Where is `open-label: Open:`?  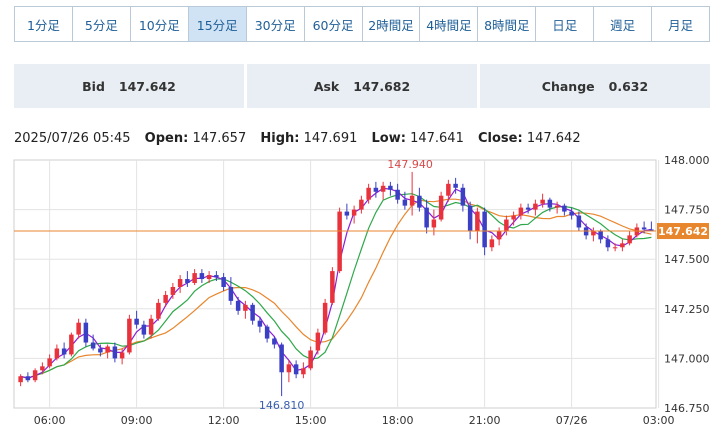 open-label: Open: is located at coordinates (166, 138).